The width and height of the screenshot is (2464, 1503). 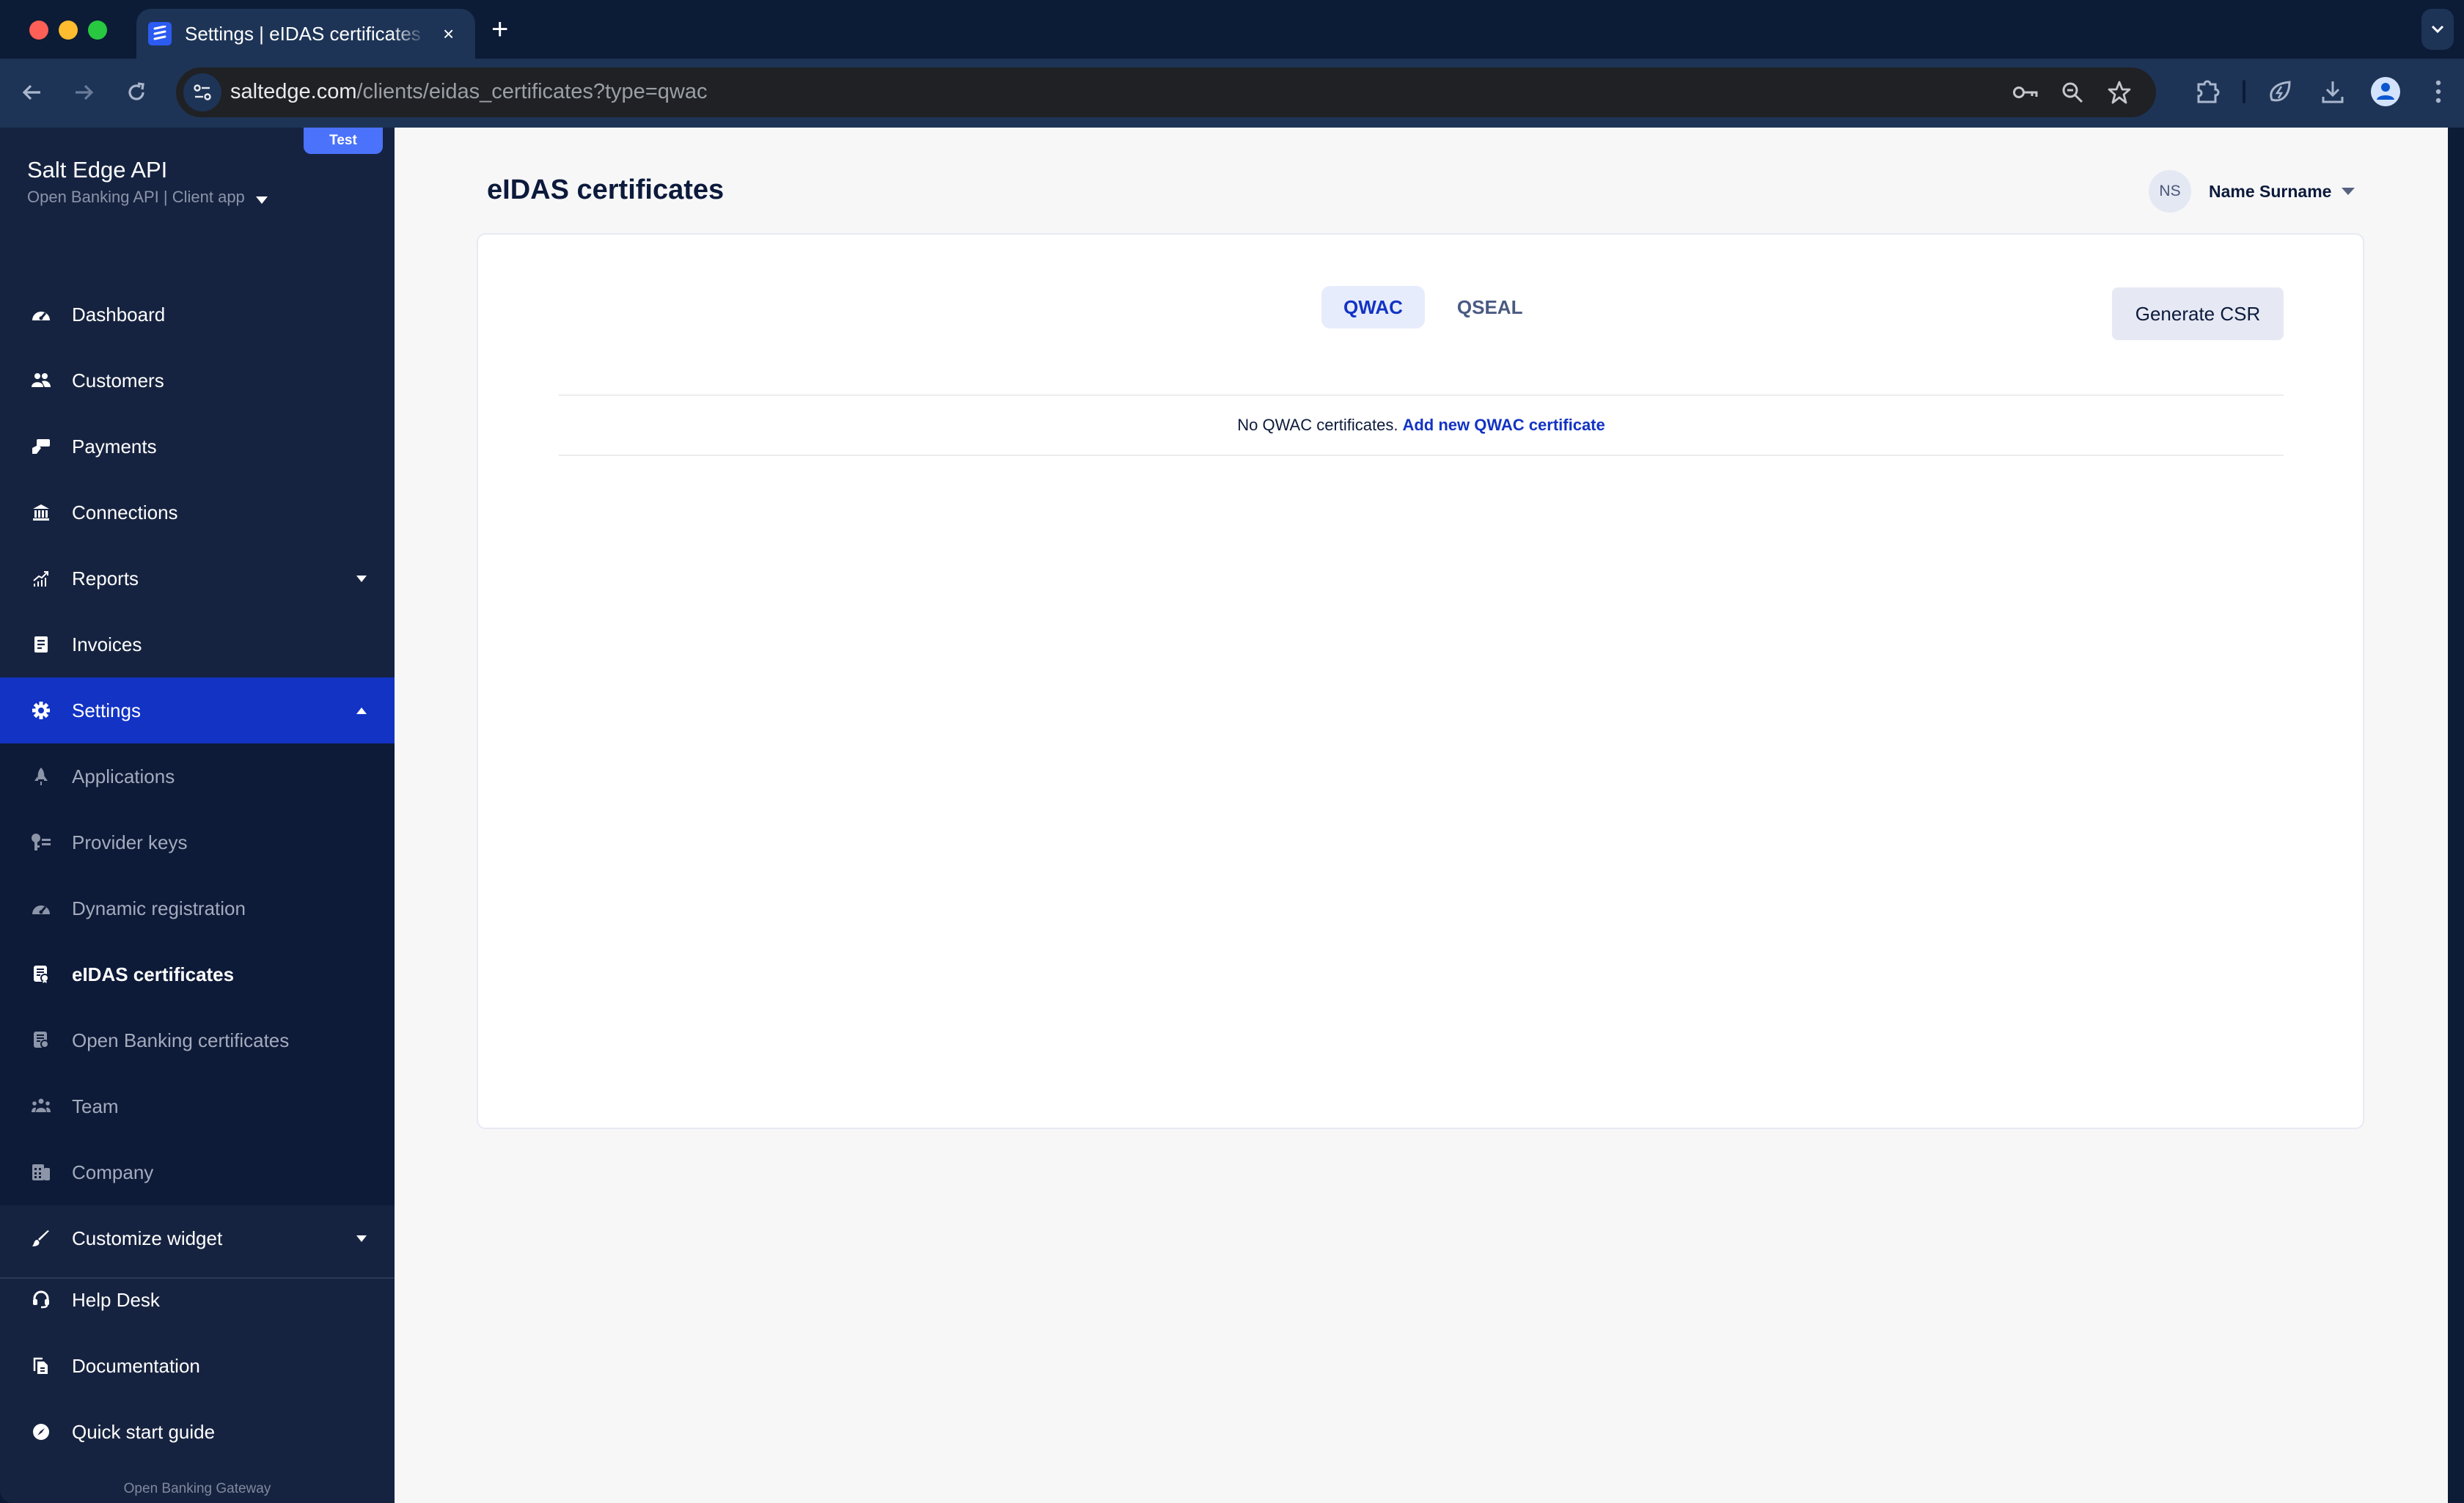 What do you see at coordinates (41, 446) in the screenshot?
I see `payments-icon` at bounding box center [41, 446].